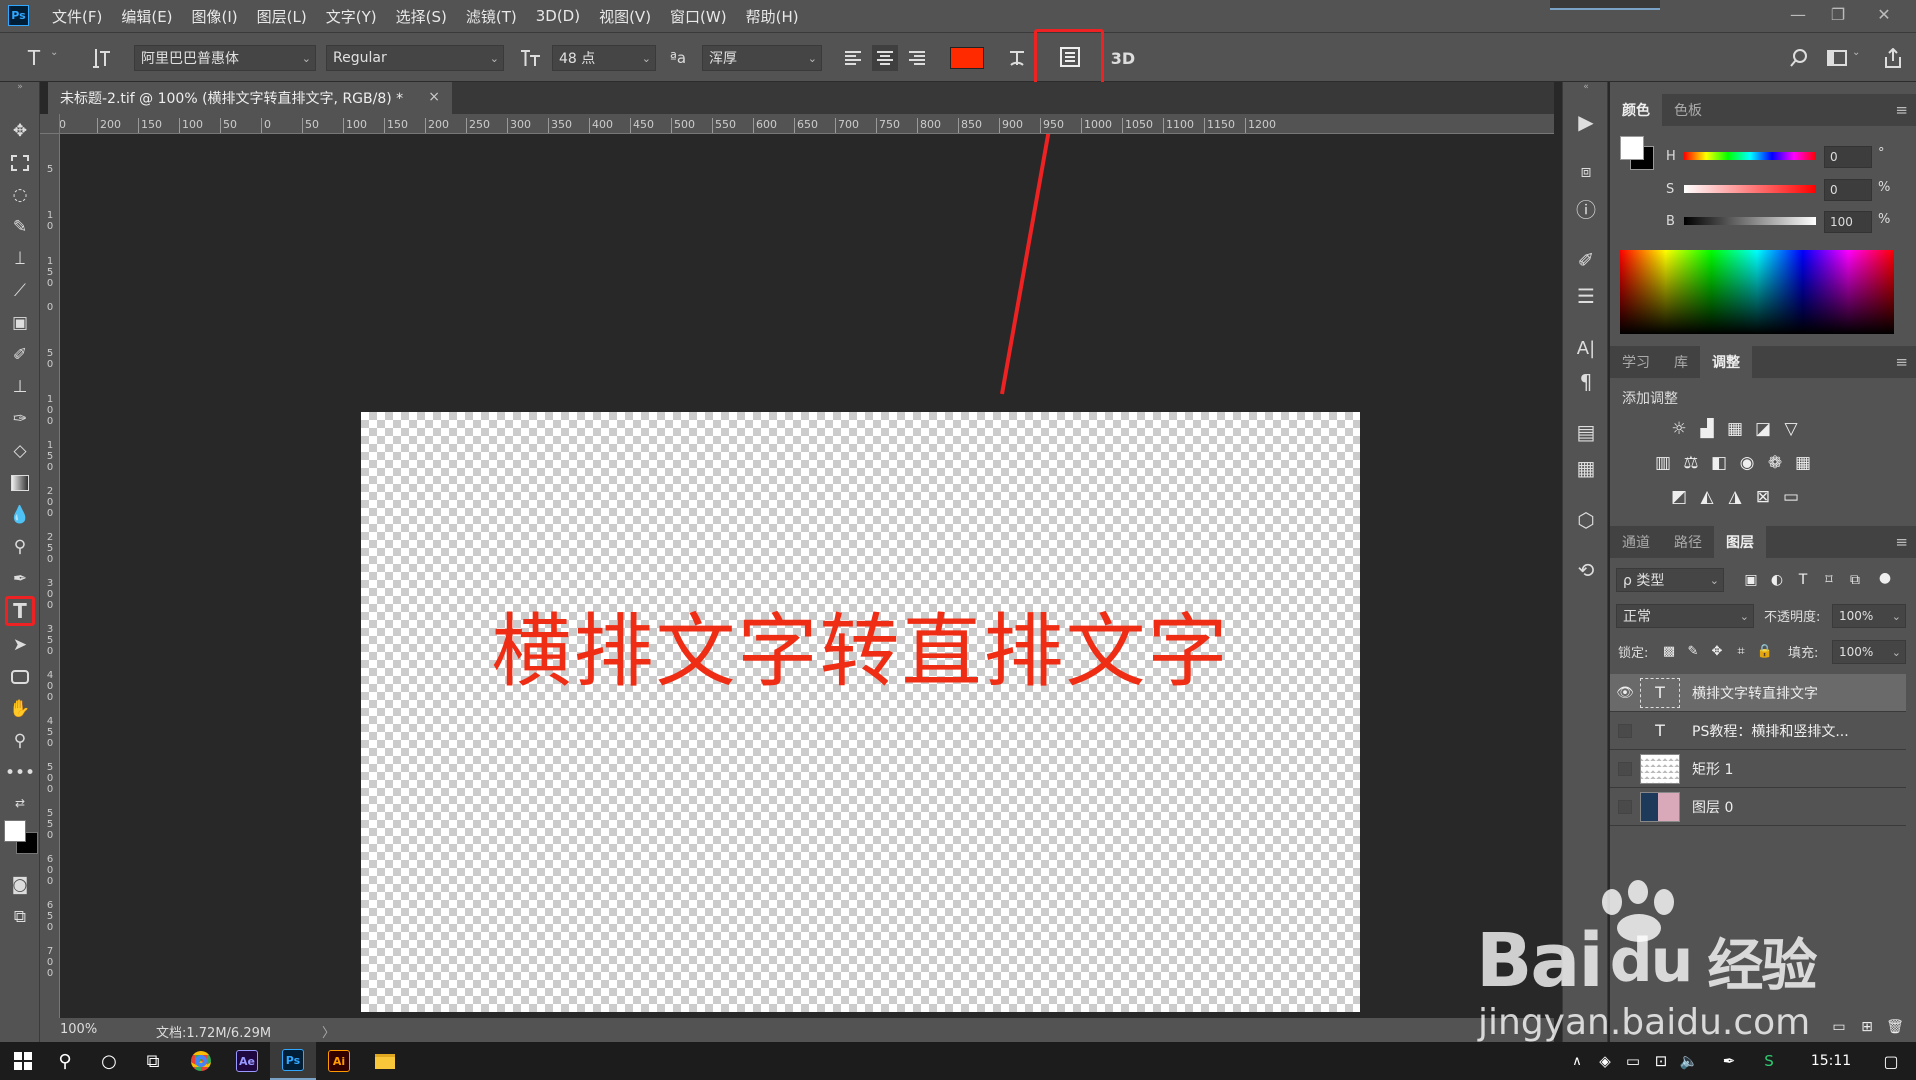 Image resolution: width=1916 pixels, height=1080 pixels. I want to click on filter-pixel-icon: ▣, so click(1751, 580).